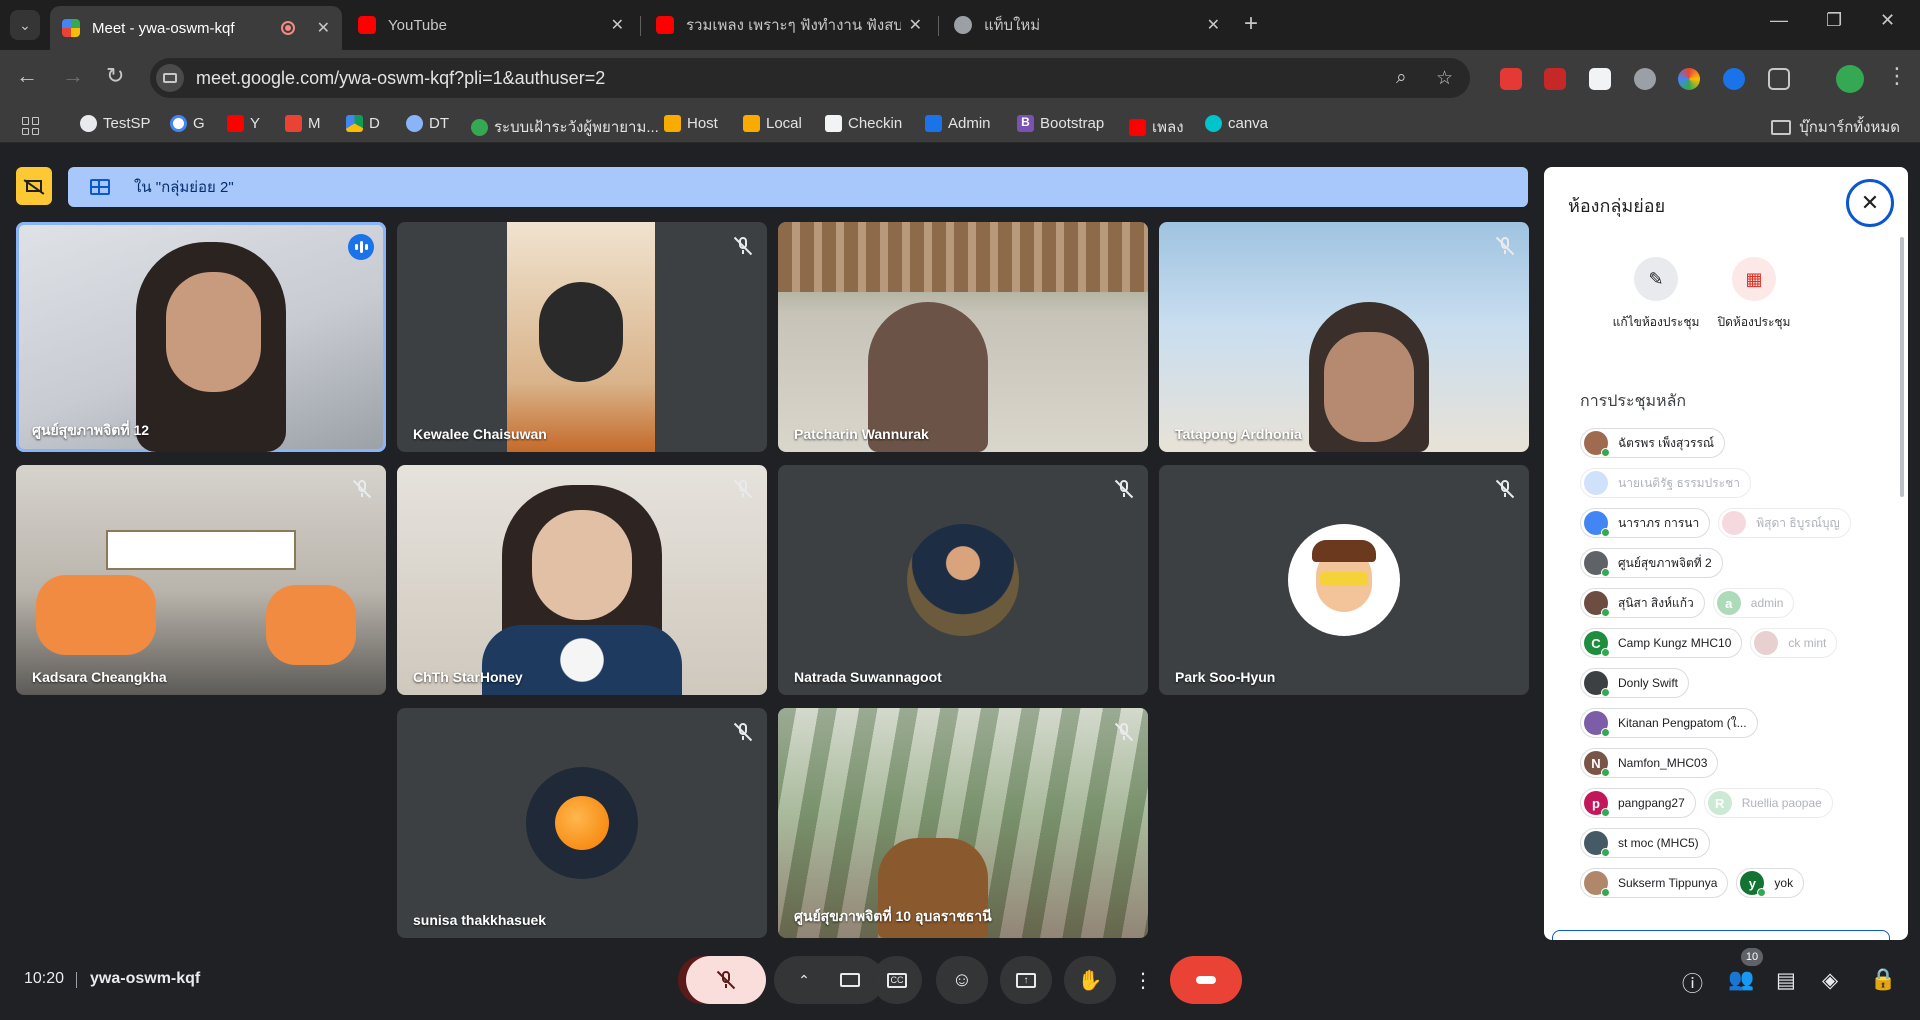  Describe the element at coordinates (1649, 763) in the screenshot. I see `participant-chip: N Namfon_MHC03` at that location.